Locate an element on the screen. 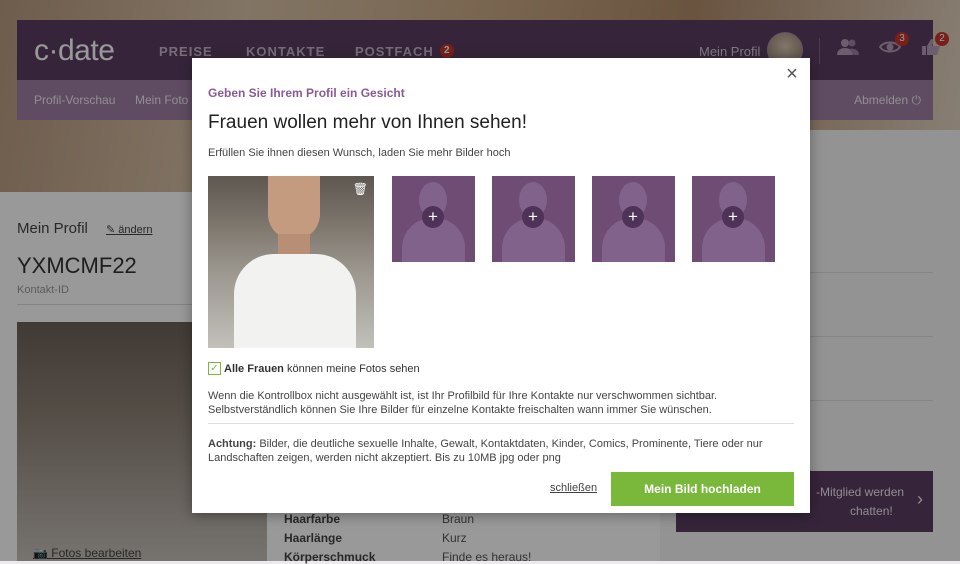 This screenshot has width=960, height=564. uploaded-photo: 🗑 is located at coordinates (291, 262).